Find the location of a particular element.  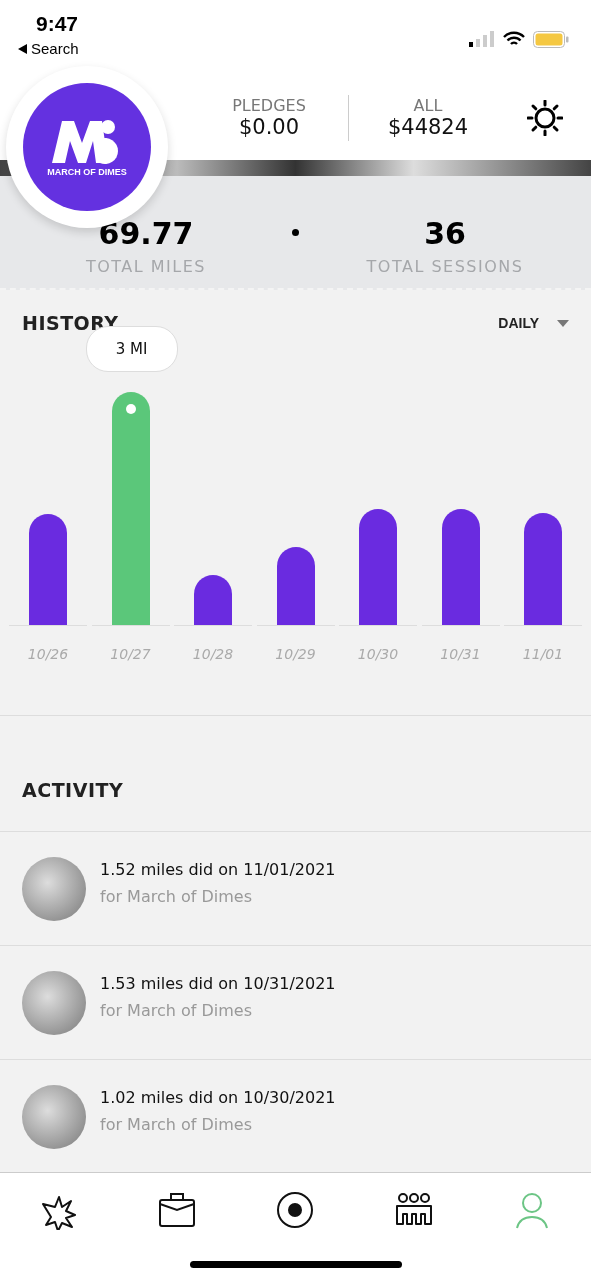

stat-value: $0.00 is located at coordinates (269, 127).